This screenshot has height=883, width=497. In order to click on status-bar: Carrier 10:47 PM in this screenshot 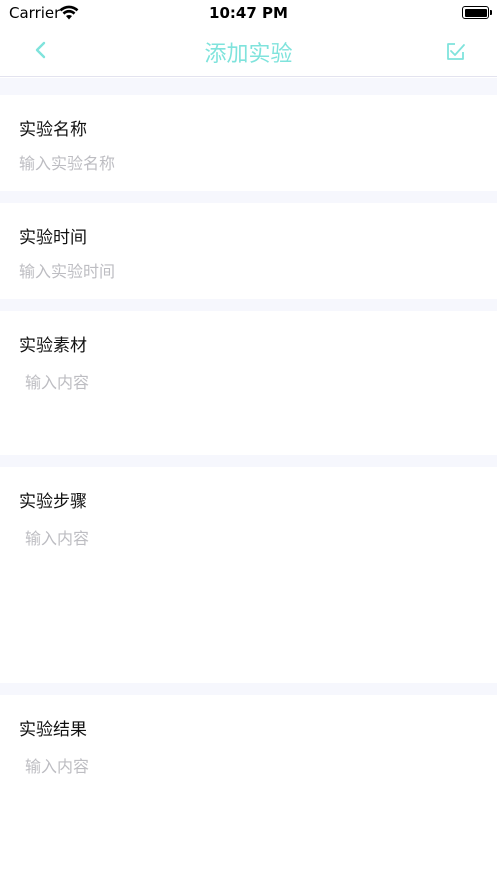, I will do `click(248, 13)`.